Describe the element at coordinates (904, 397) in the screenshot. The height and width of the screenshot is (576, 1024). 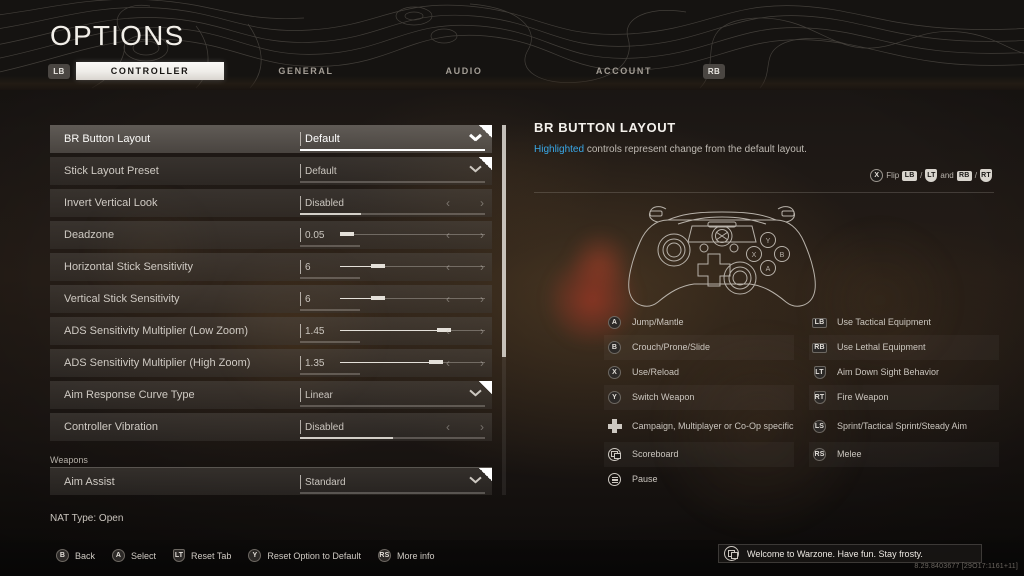
I see `binding-row: RT Fire Weapon` at that location.